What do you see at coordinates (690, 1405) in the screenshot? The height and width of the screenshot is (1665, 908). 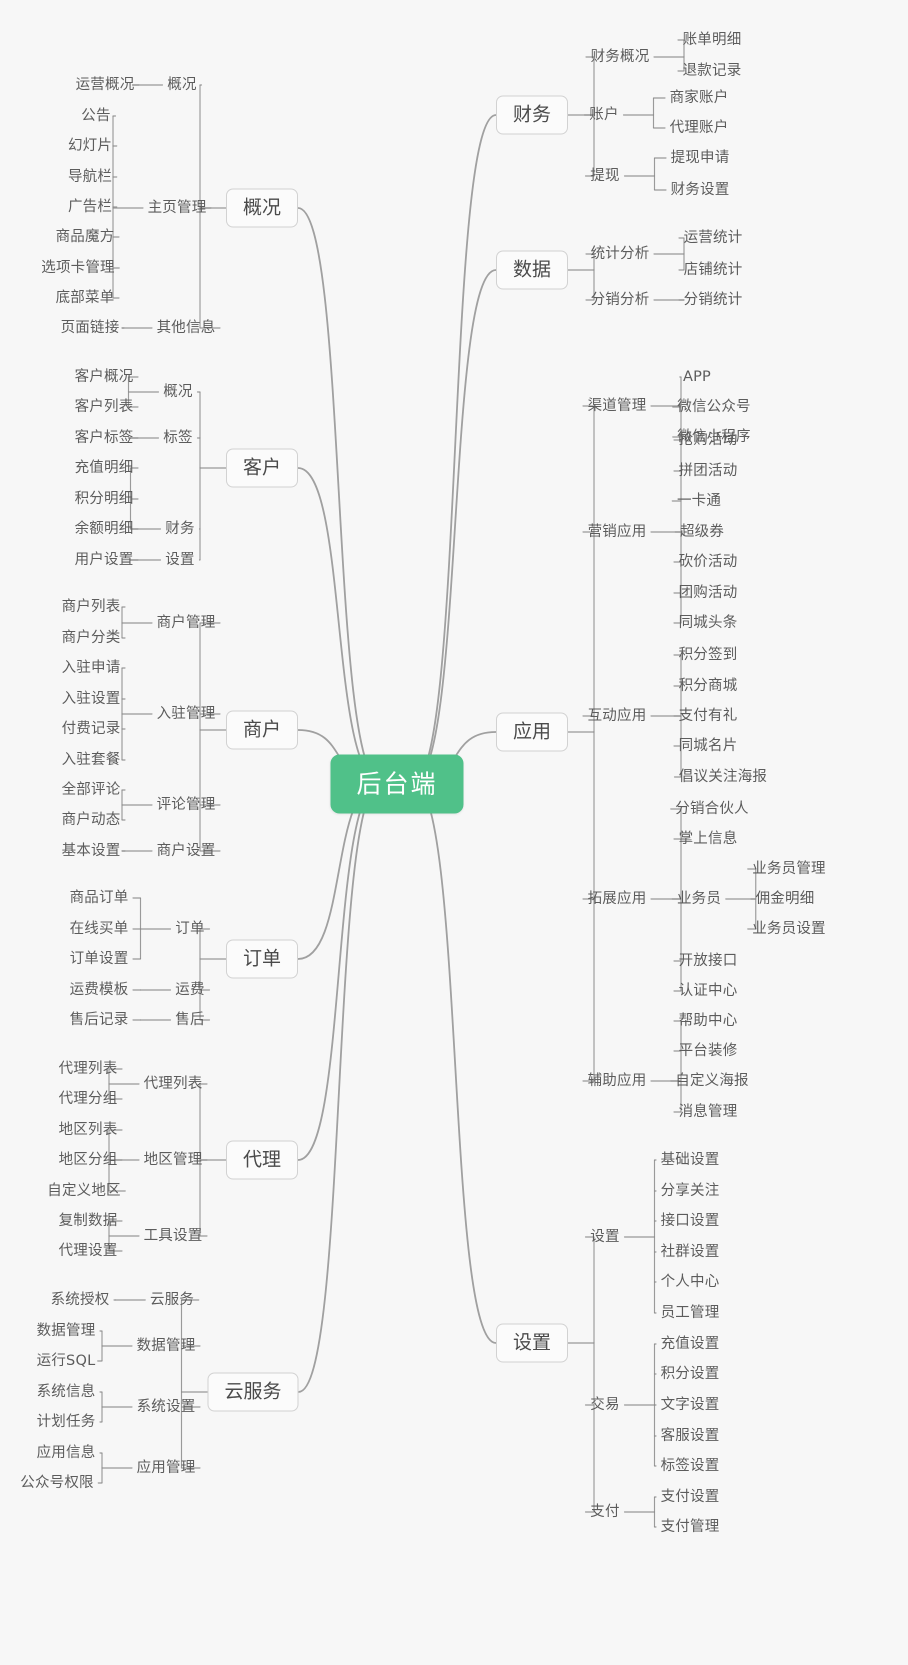 I see `leaf-node-shezhi-1-2: 文字设置` at bounding box center [690, 1405].